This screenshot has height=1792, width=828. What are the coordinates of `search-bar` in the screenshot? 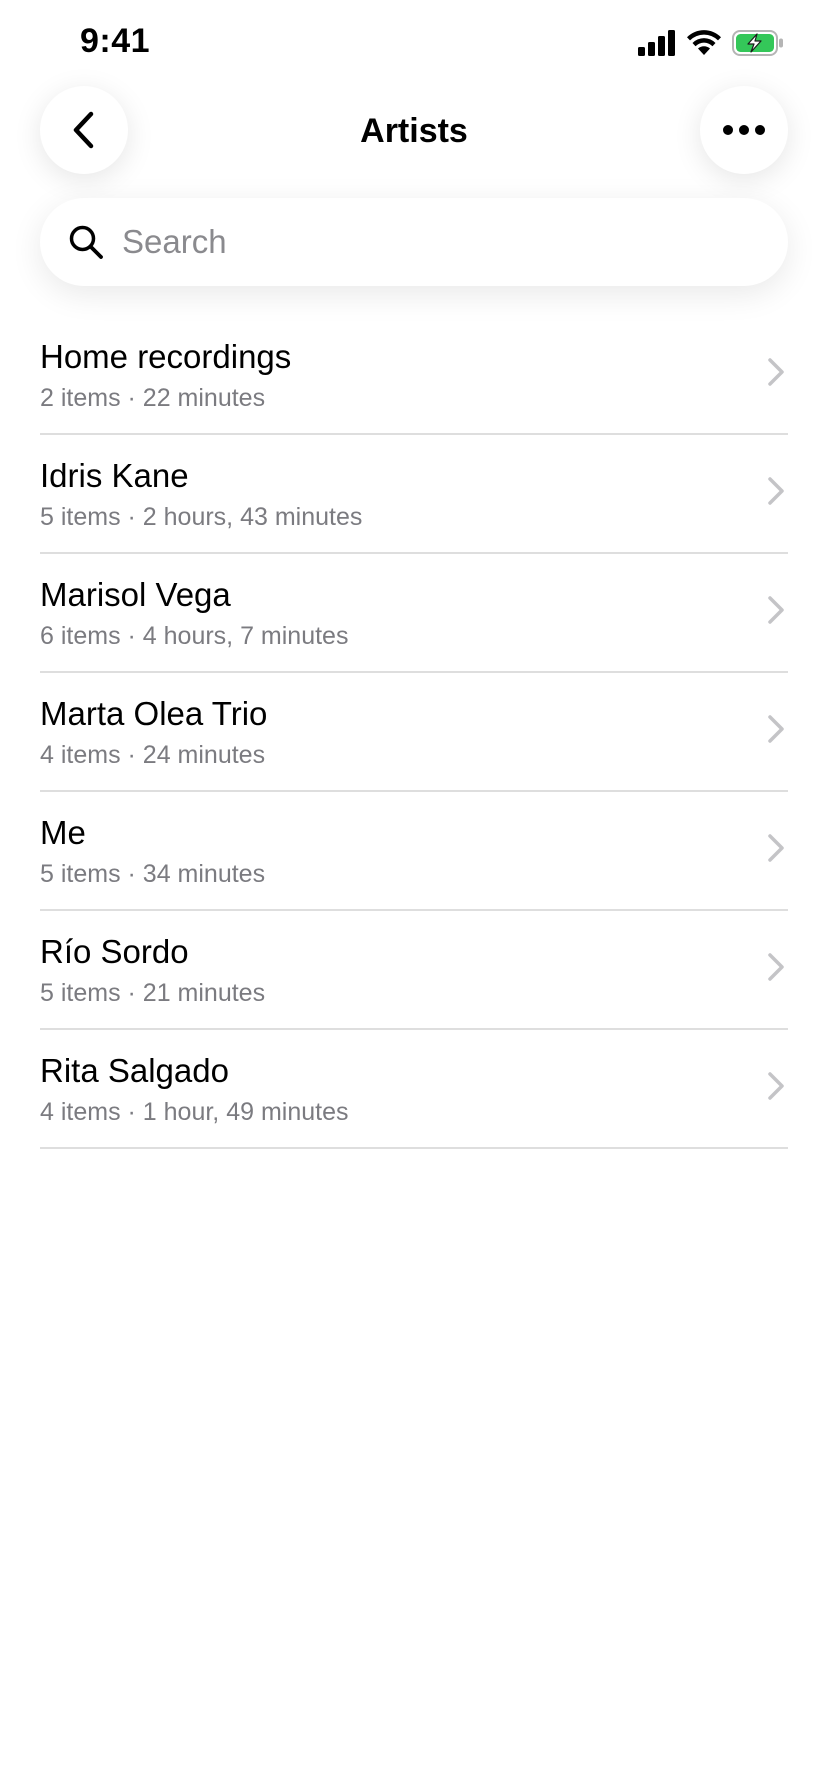 It's located at (414, 242).